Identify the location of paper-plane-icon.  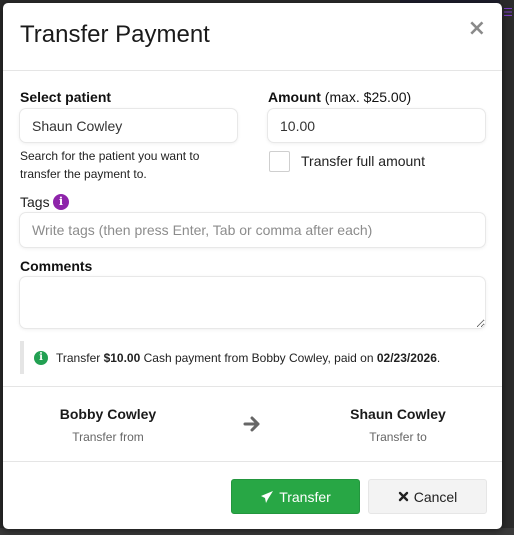
(267, 496).